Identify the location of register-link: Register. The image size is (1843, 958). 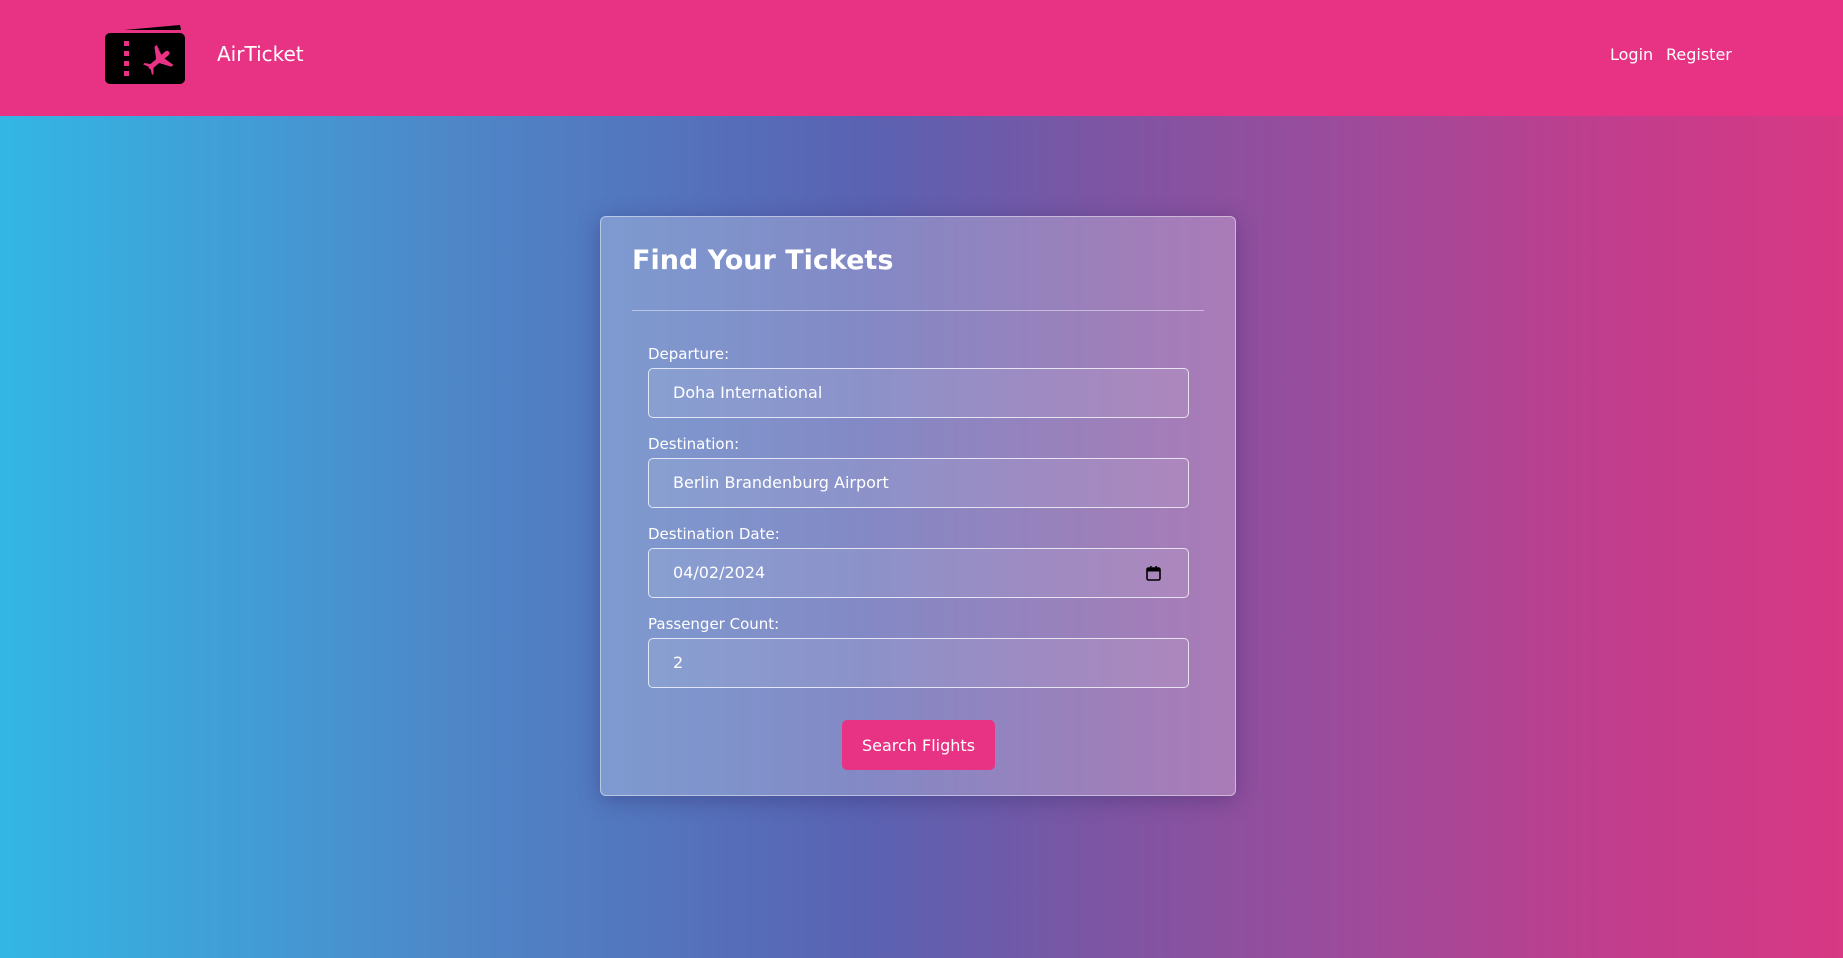
(1699, 55).